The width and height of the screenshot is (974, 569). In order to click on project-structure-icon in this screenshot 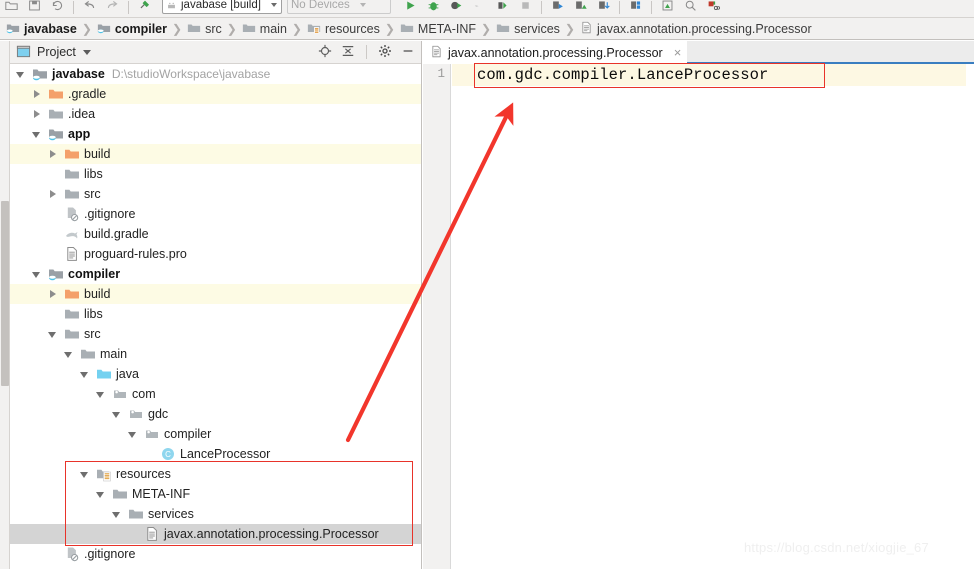, I will do `click(667, 7)`.